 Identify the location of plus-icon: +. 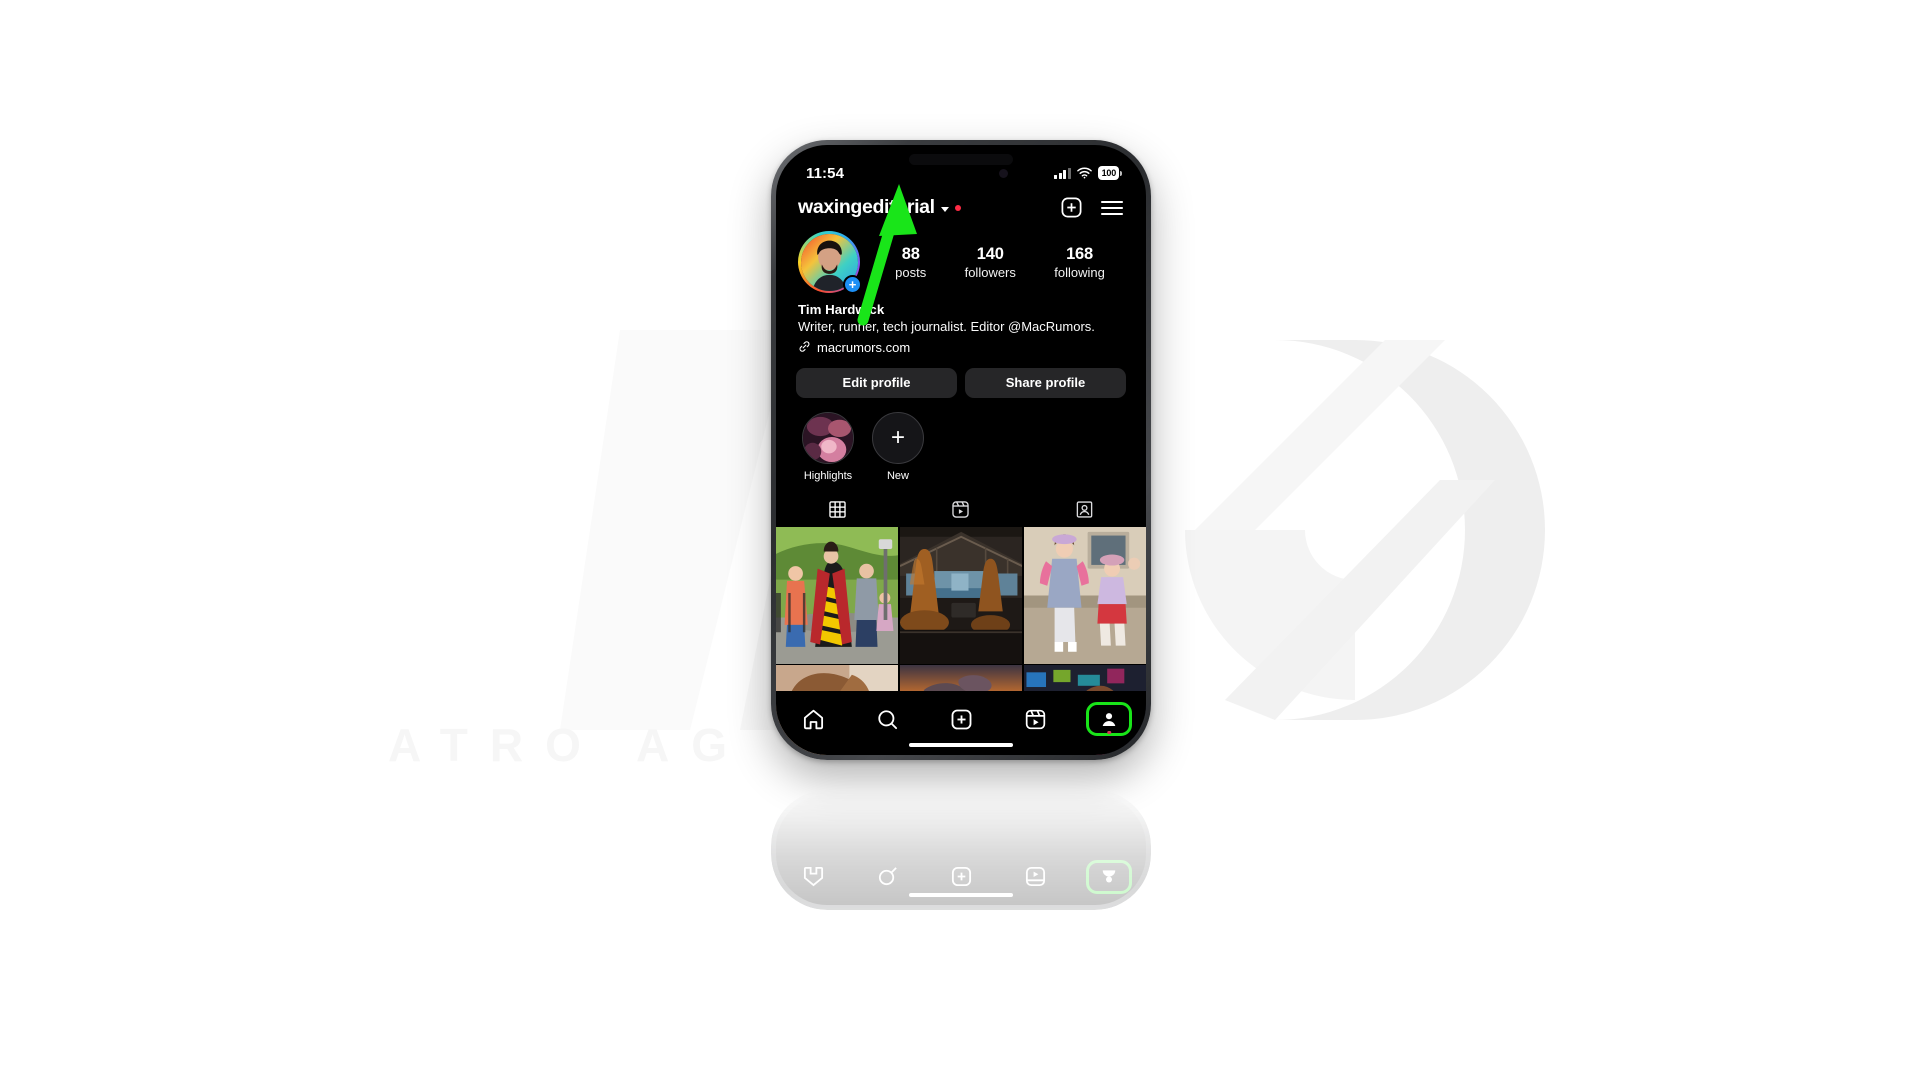
(898, 437).